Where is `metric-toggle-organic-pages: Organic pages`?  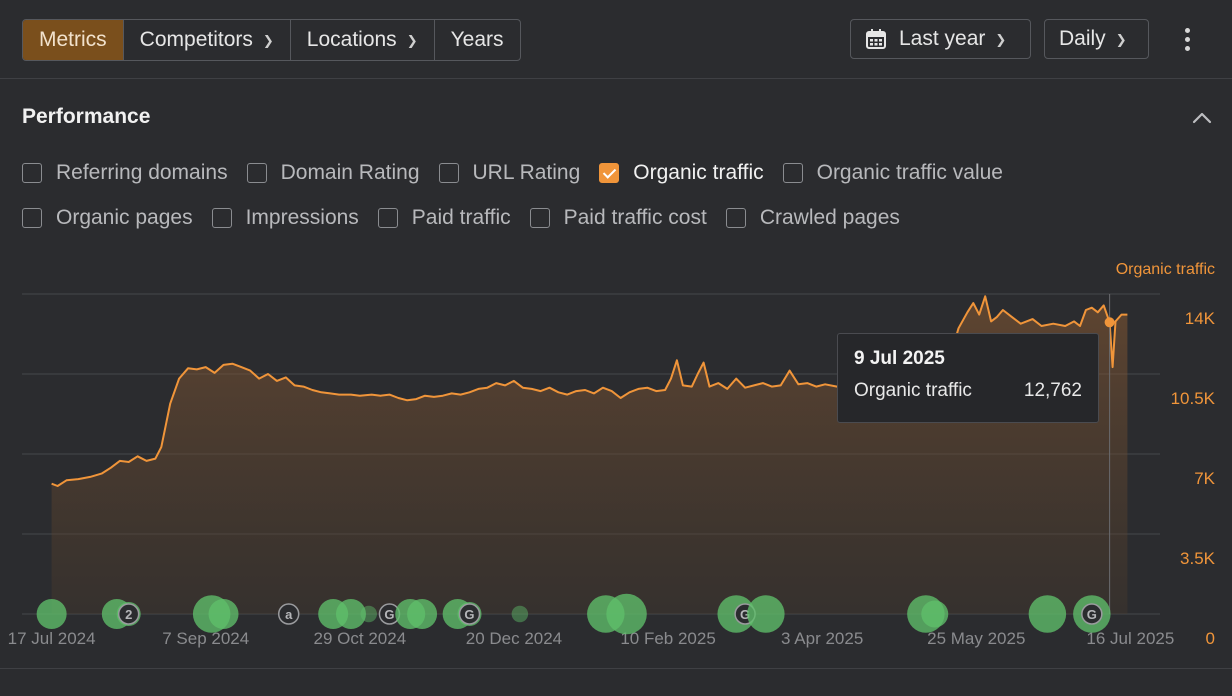 metric-toggle-organic-pages: Organic pages is located at coordinates (107, 218).